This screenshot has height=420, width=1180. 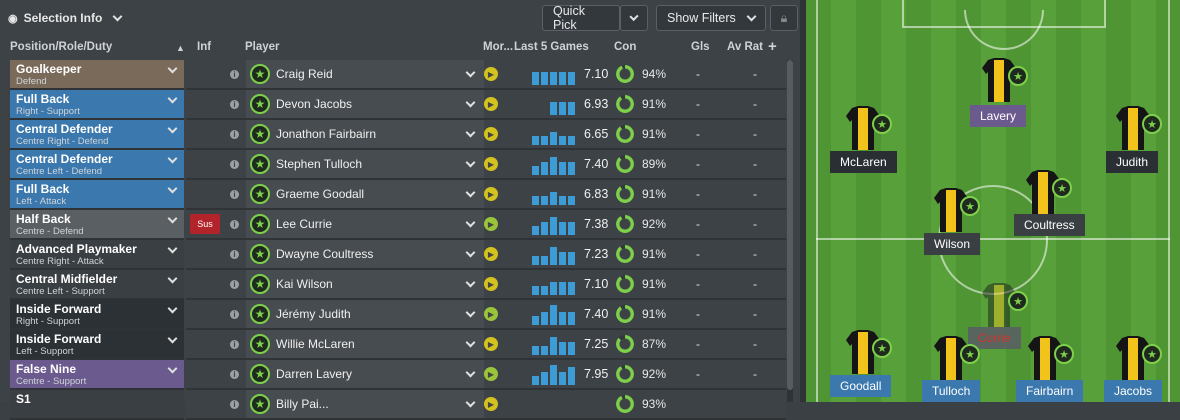 I want to click on player-name: Dwayne Coultress, so click(x=325, y=254).